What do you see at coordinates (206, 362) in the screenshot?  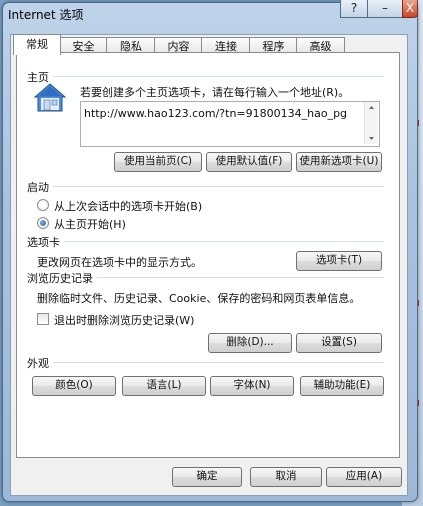 I see `appearance-divider` at bounding box center [206, 362].